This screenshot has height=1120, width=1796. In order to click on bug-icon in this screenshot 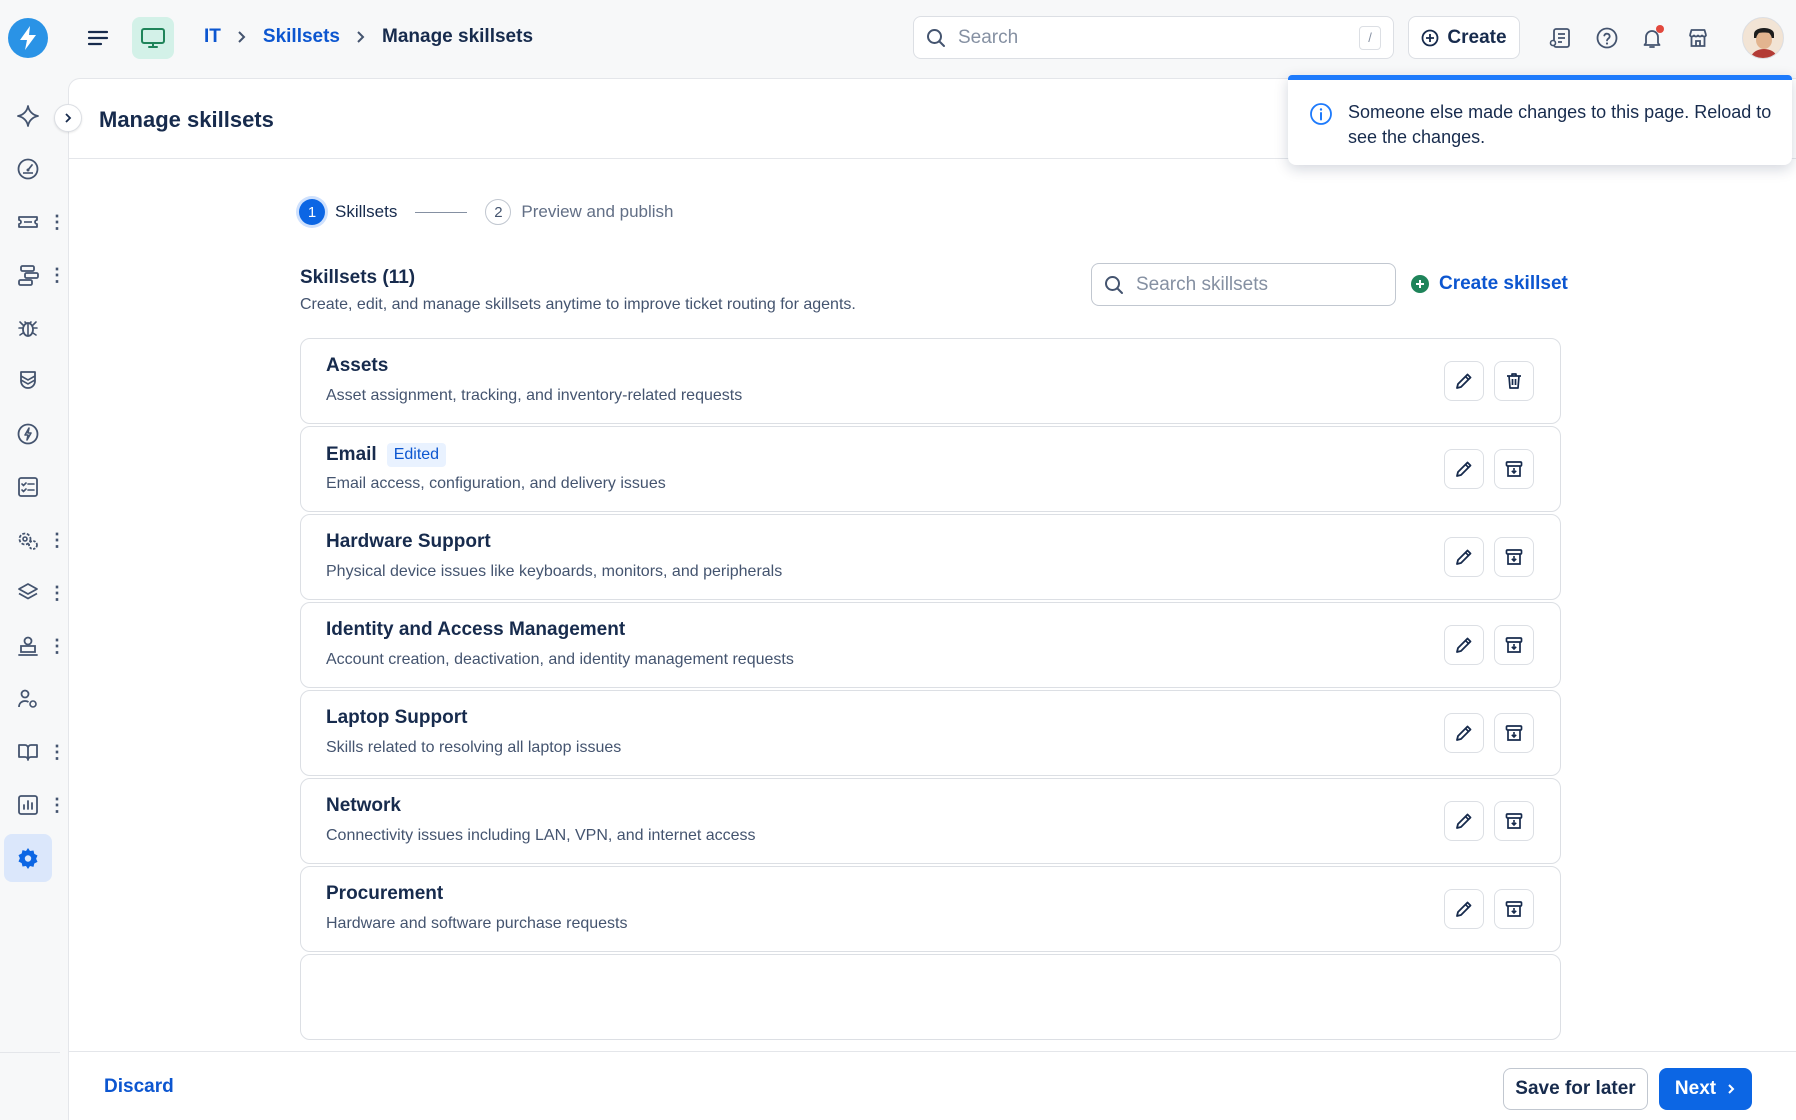, I will do `click(28, 329)`.